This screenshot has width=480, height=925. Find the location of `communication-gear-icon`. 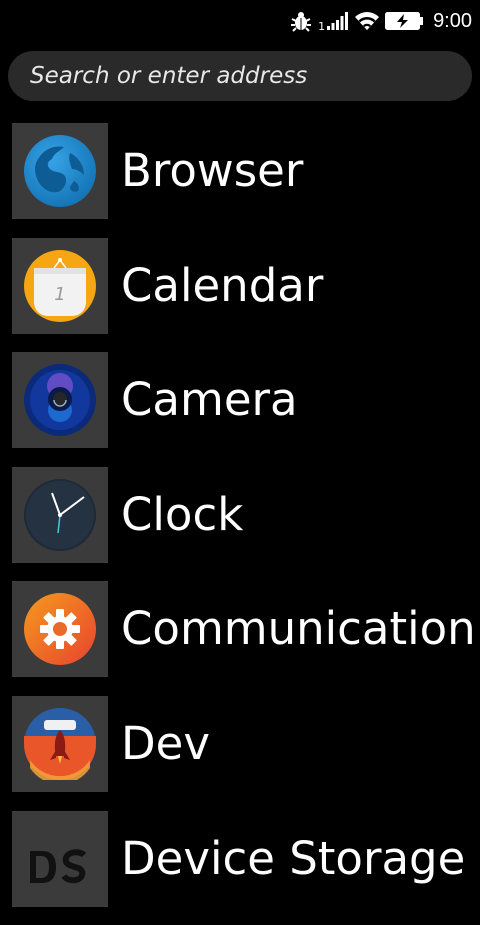

communication-gear-icon is located at coordinates (60, 629).